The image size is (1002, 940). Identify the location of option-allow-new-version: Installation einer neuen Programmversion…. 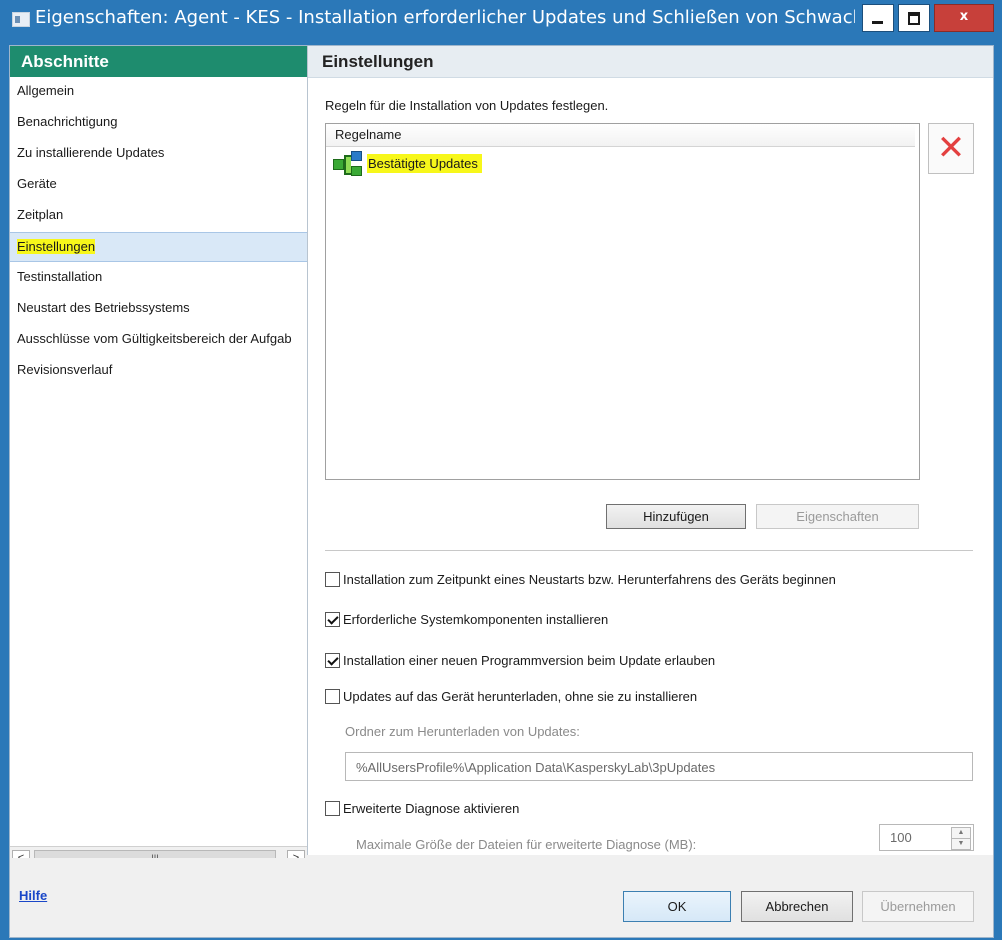
(520, 660).